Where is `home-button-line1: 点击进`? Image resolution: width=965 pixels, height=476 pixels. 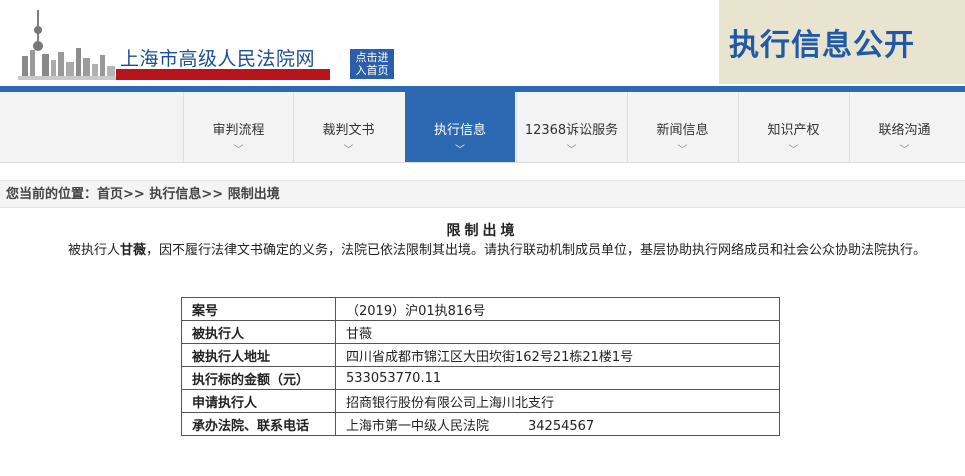 home-button-line1: 点击进 is located at coordinates (372, 57).